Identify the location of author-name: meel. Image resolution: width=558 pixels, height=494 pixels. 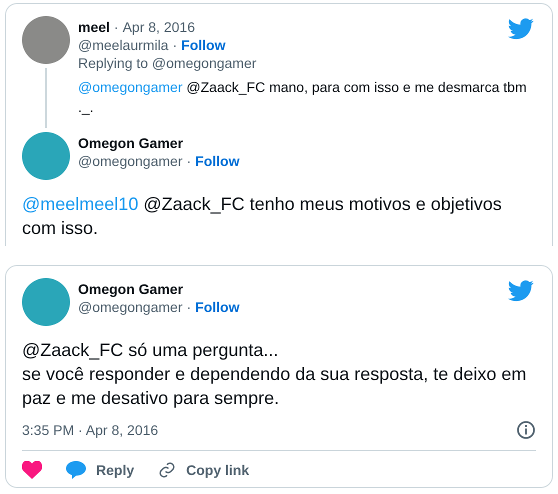
(94, 27).